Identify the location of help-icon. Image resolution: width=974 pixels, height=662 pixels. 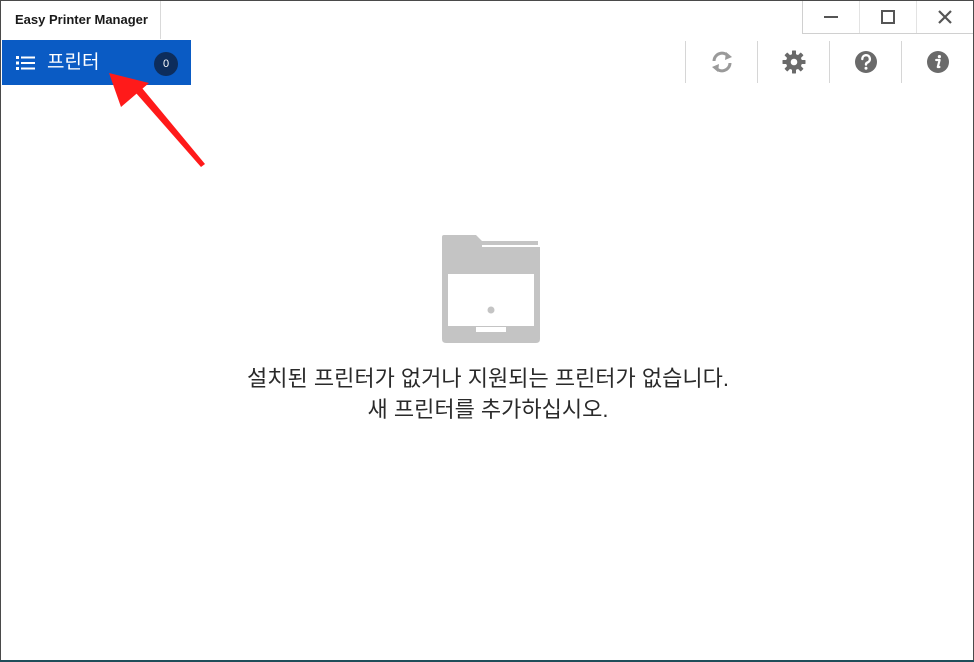
(865, 62).